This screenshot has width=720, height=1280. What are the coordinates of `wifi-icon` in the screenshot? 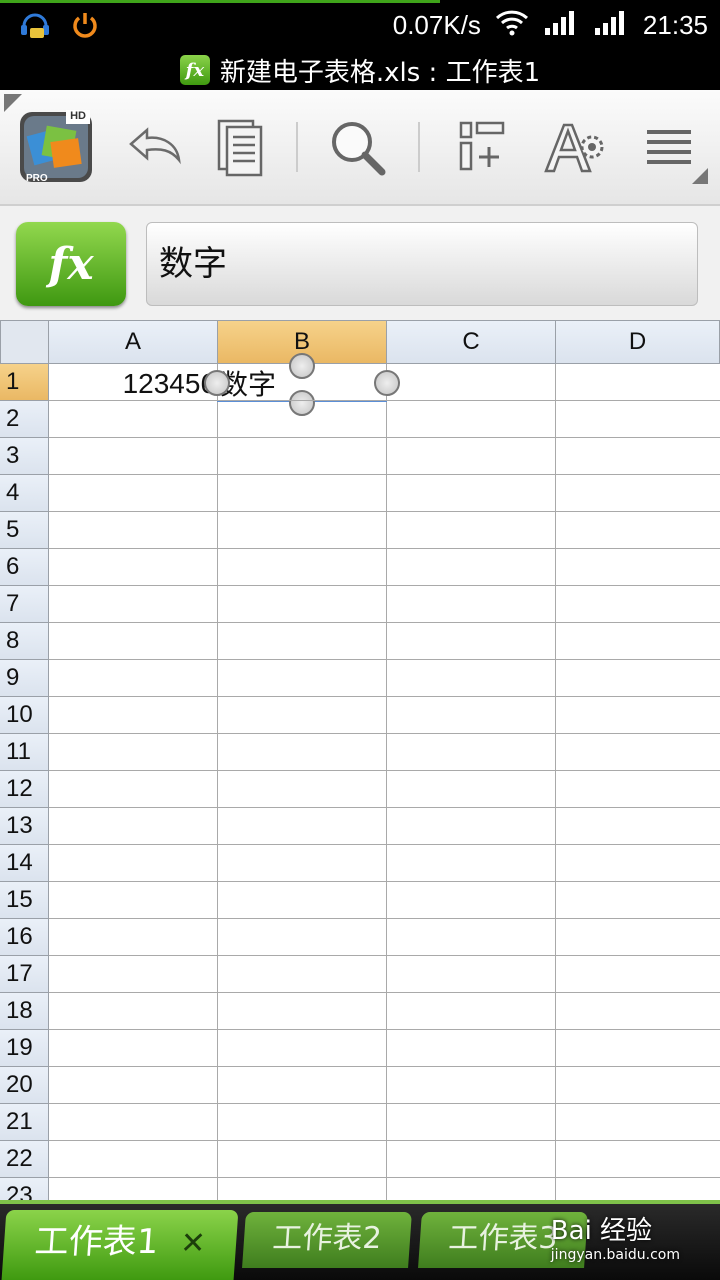 It's located at (512, 25).